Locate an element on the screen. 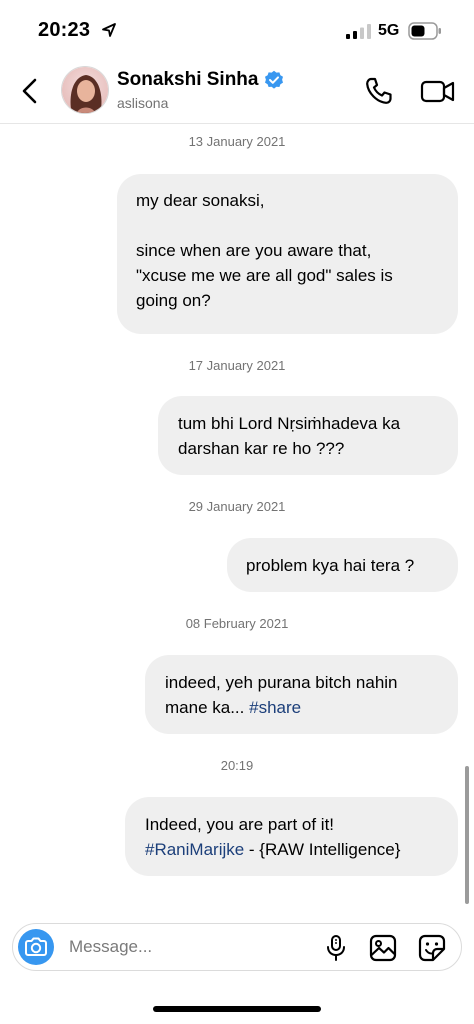 This screenshot has height=1024, width=474. microphone-icon is located at coordinates (336, 948).